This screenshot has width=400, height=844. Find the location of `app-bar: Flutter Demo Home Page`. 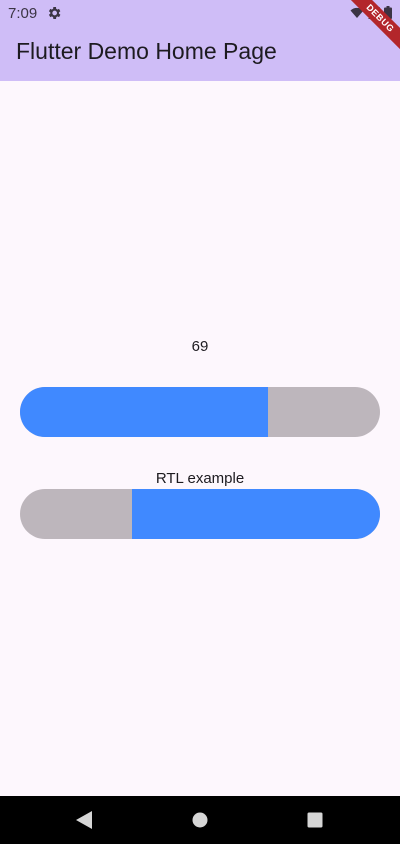

app-bar: Flutter Demo Home Page is located at coordinates (200, 53).